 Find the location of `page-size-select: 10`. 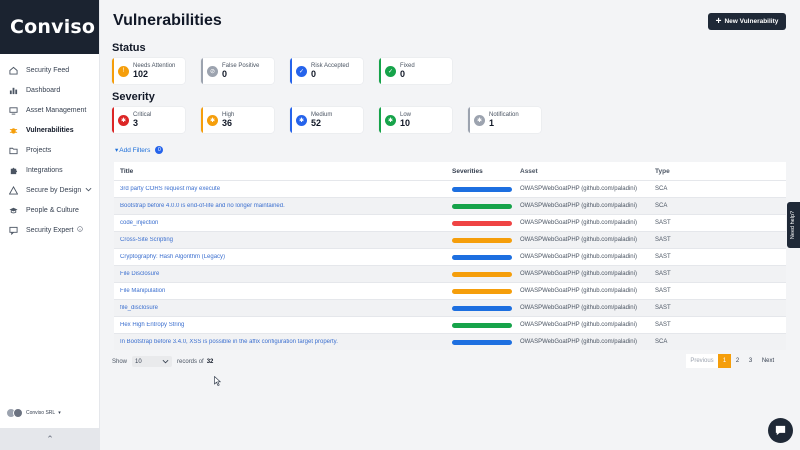

page-size-select: 10 is located at coordinates (152, 361).